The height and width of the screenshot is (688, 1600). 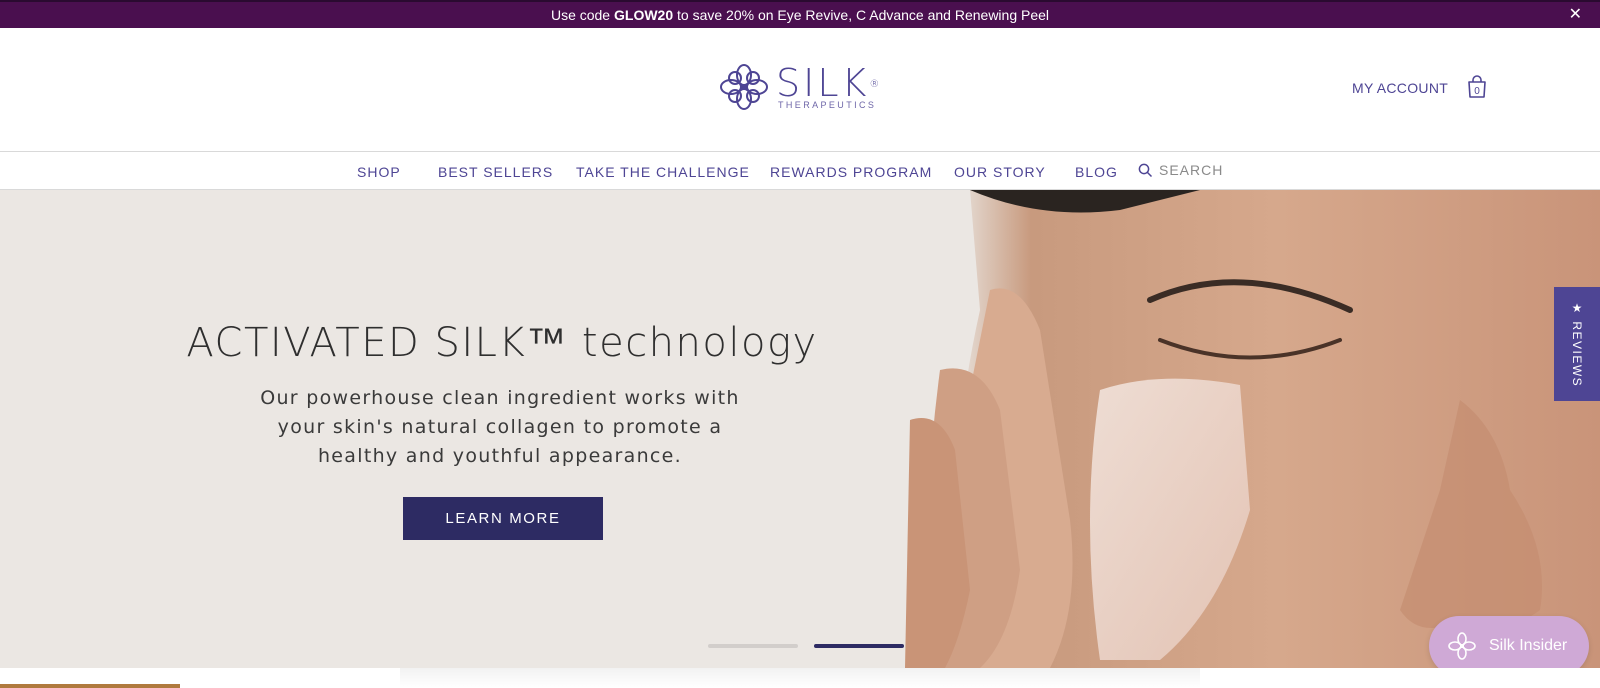 I want to click on announcement-prefix: Use code, so click(x=582, y=15).